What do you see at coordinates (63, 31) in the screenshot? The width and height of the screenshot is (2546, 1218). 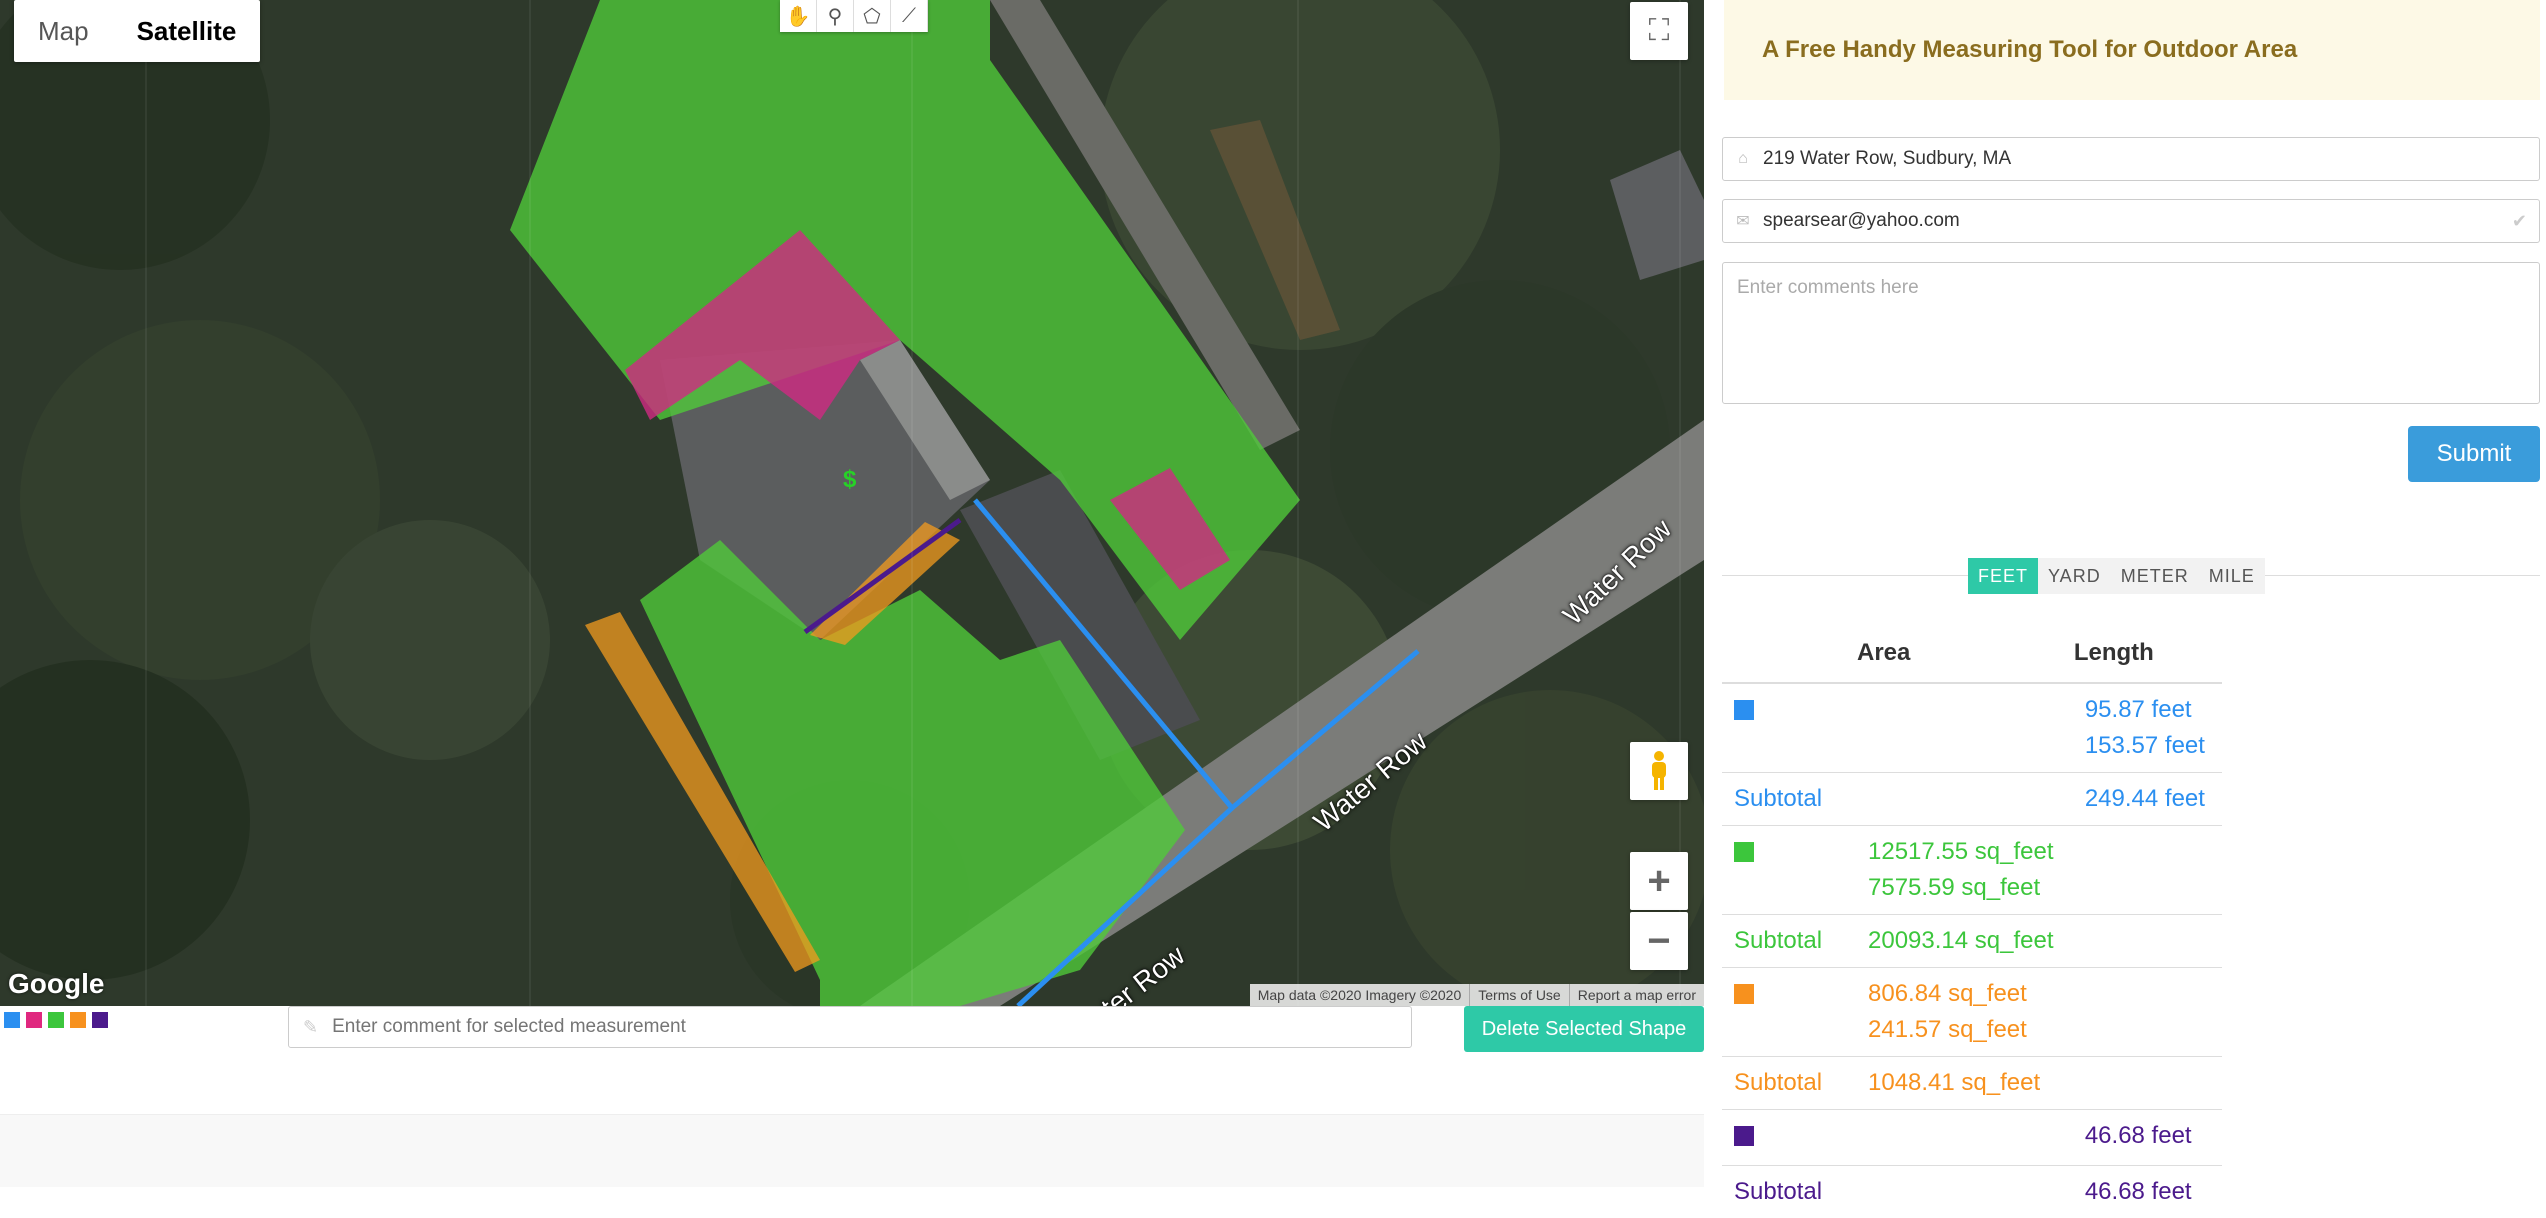 I see `map-type-map-button: Map` at bounding box center [63, 31].